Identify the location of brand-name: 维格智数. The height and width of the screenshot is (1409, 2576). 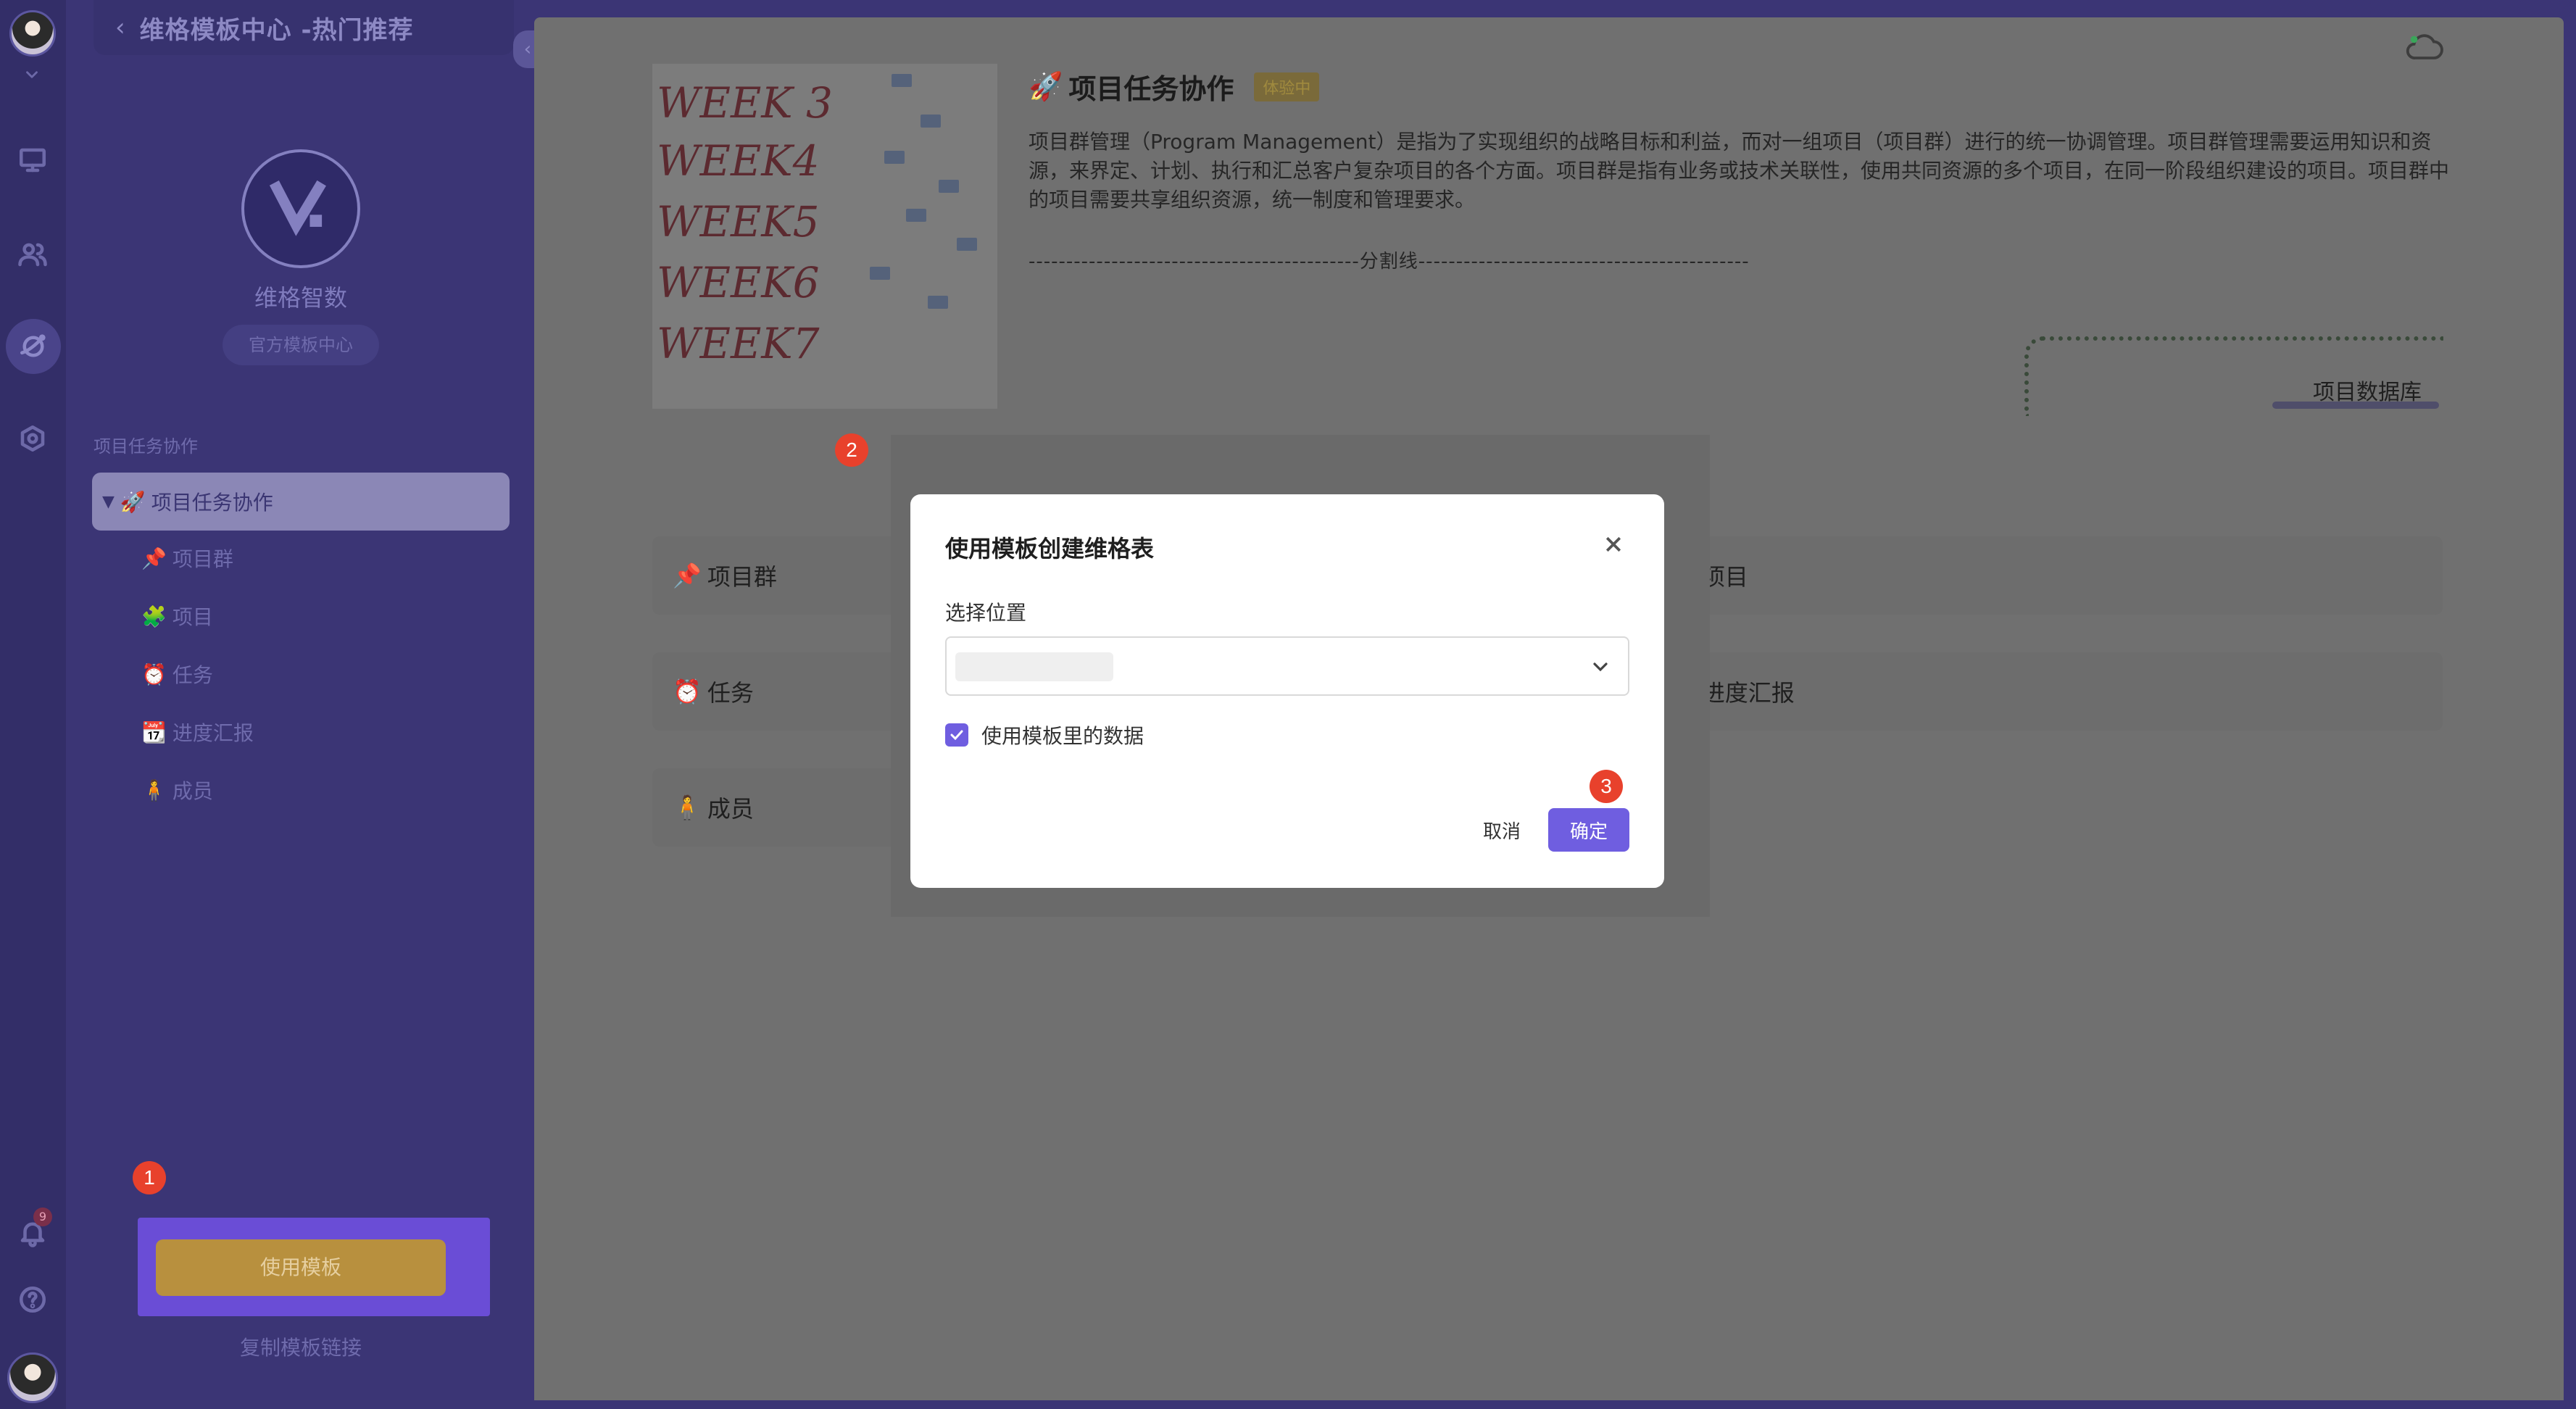
(300, 298).